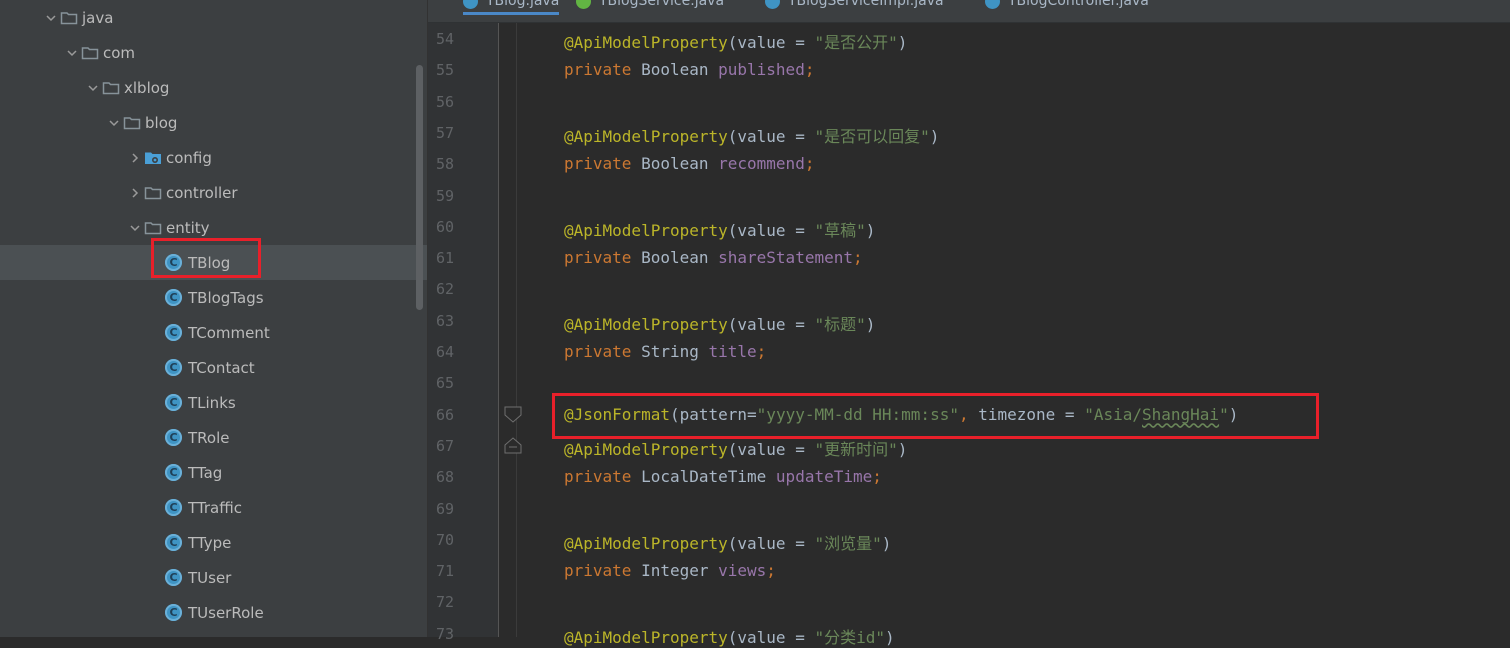 The image size is (1510, 648). I want to click on tree-item-label: TUserRole, so click(226, 612).